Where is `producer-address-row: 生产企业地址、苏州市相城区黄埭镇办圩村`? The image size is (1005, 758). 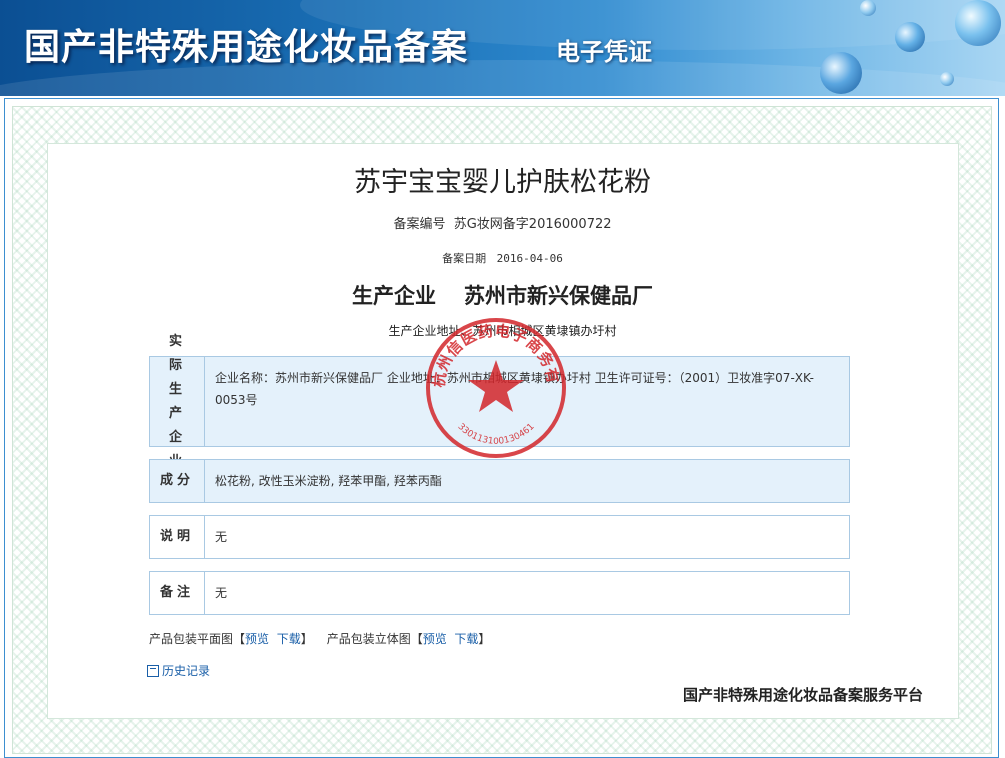 producer-address-row: 生产企业地址、苏州市相城区黄埭镇办圩村 is located at coordinates (502, 331).